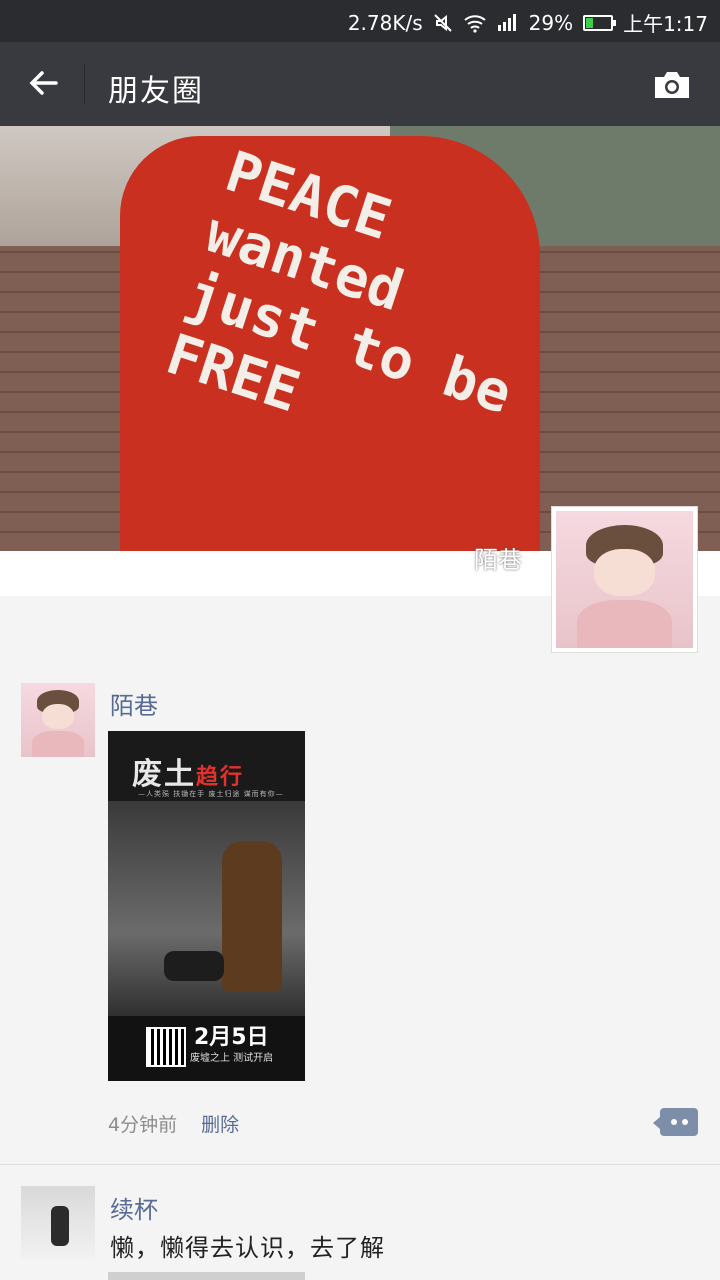 The image size is (720, 1280). I want to click on delete-link: 删除, so click(220, 1125).